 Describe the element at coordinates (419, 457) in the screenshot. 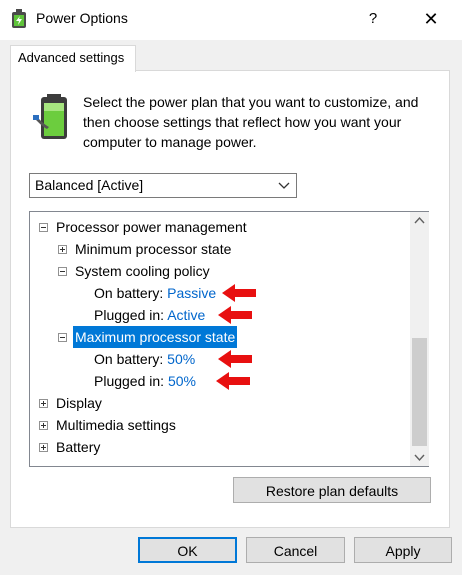

I see `scroll-down-icon` at that location.